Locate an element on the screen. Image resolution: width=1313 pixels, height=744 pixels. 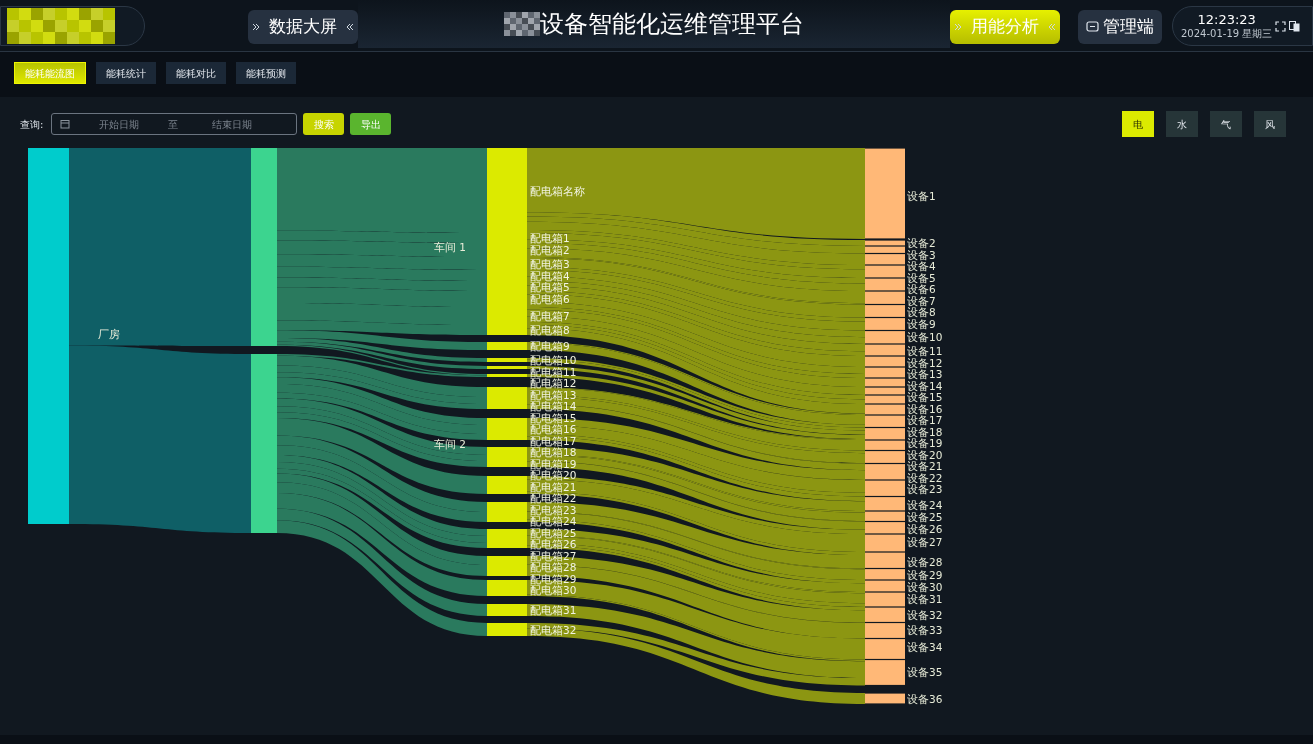
platform-title: 设备智能化运维管理平台 is located at coordinates (672, 24).